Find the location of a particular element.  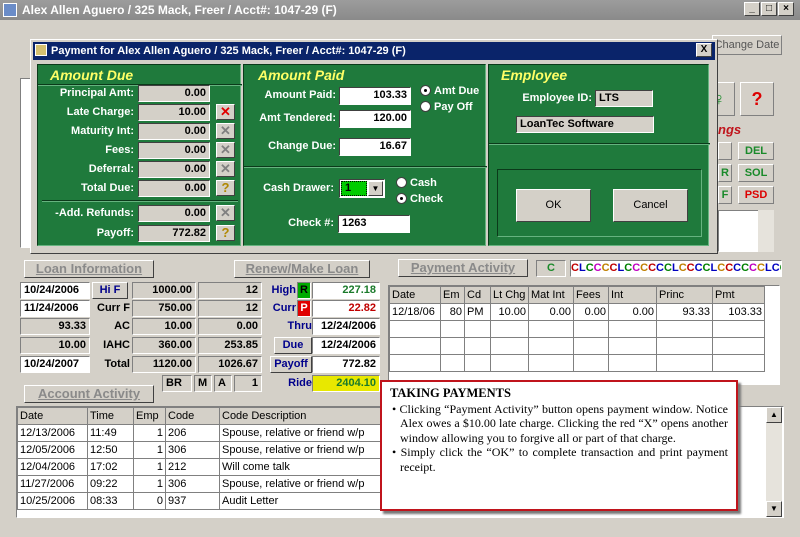

amt-tendered-input: 120.00 is located at coordinates (375, 119).